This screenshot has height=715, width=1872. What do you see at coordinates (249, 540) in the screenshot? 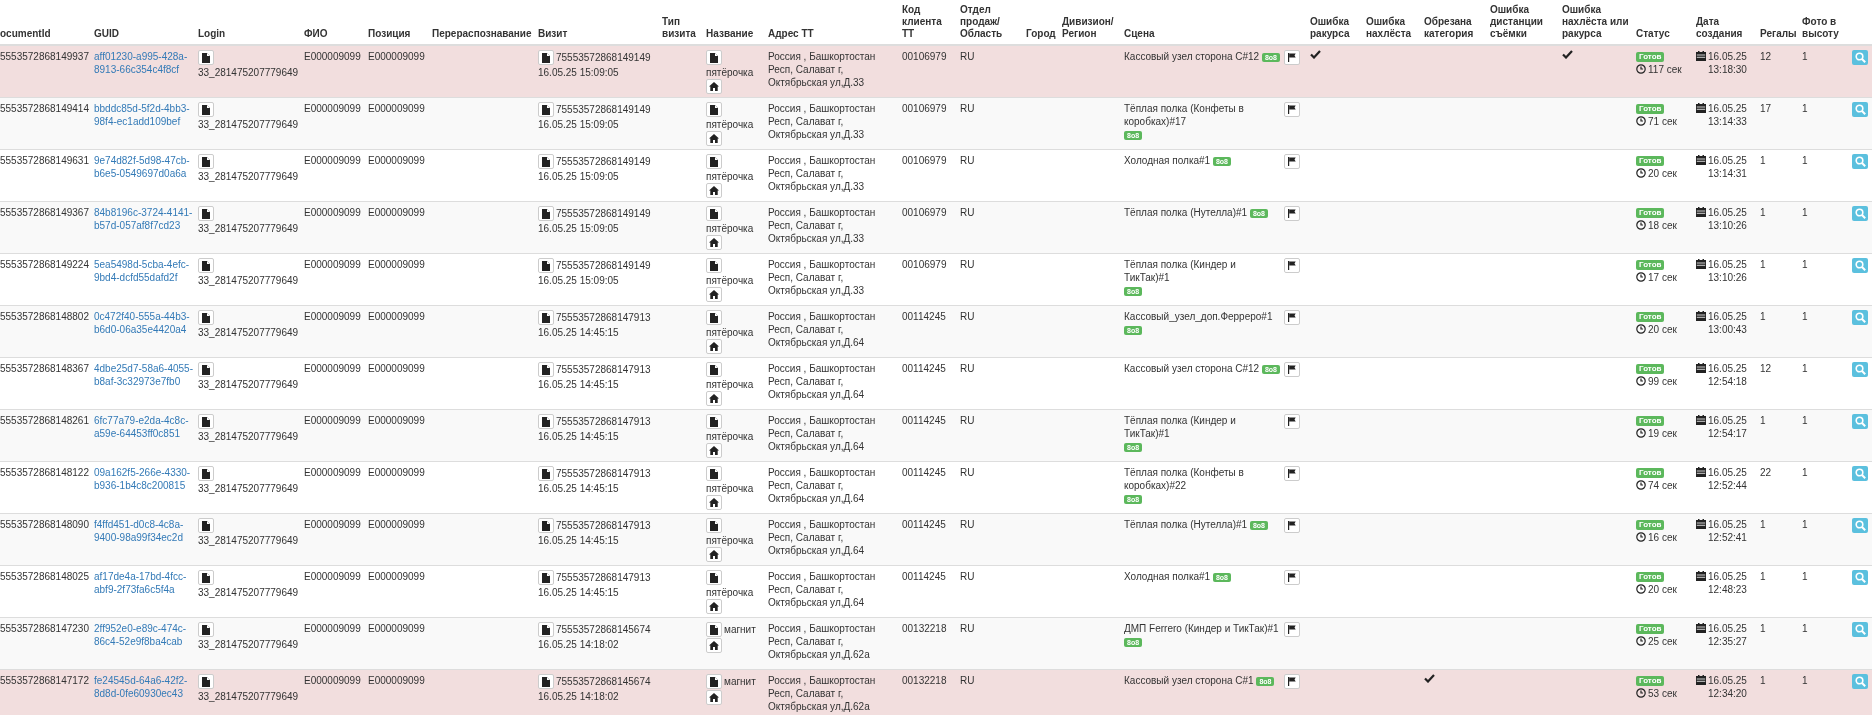
I see `login-text: 33_281475207779649` at bounding box center [249, 540].